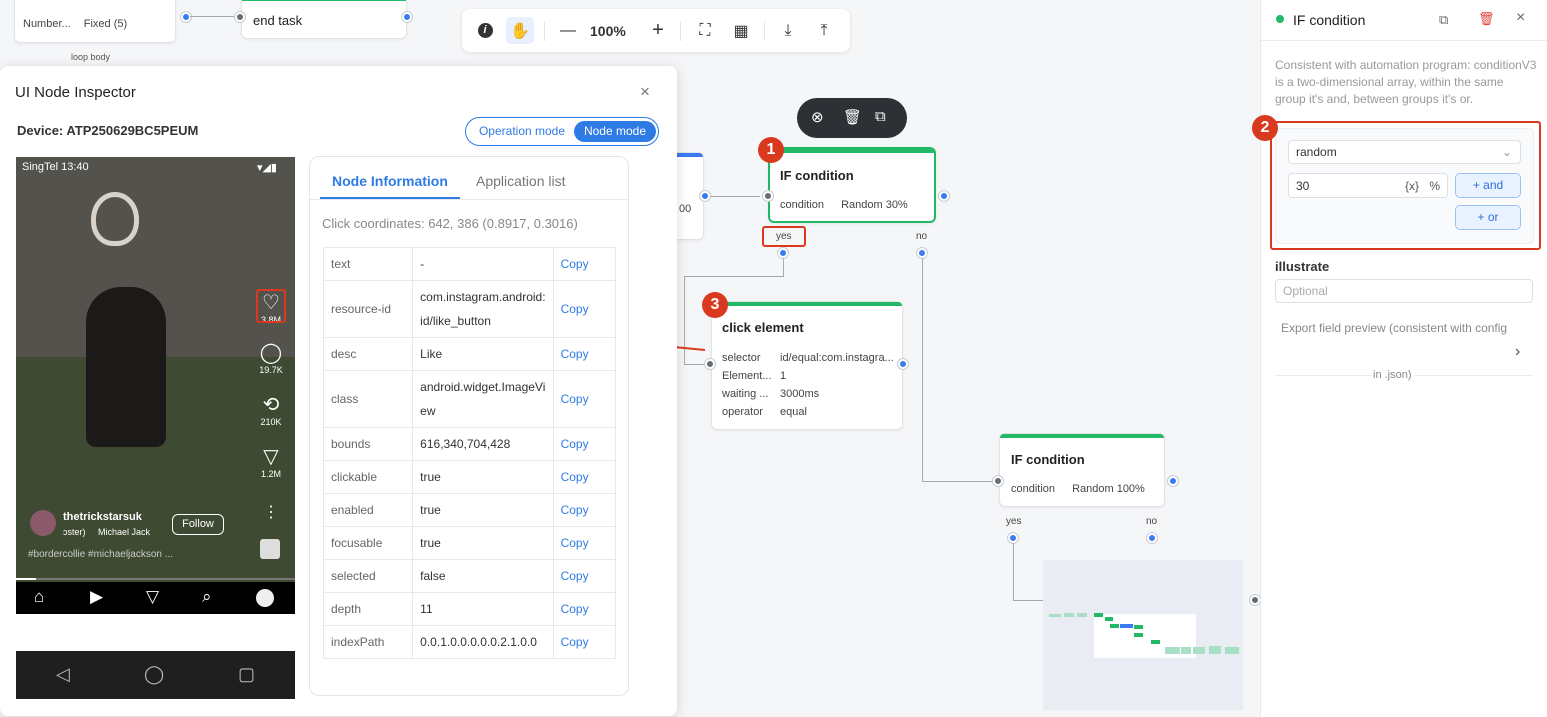 This screenshot has width=1547, height=717. What do you see at coordinates (1173, 481) in the screenshot?
I see `if2-out-port` at bounding box center [1173, 481].